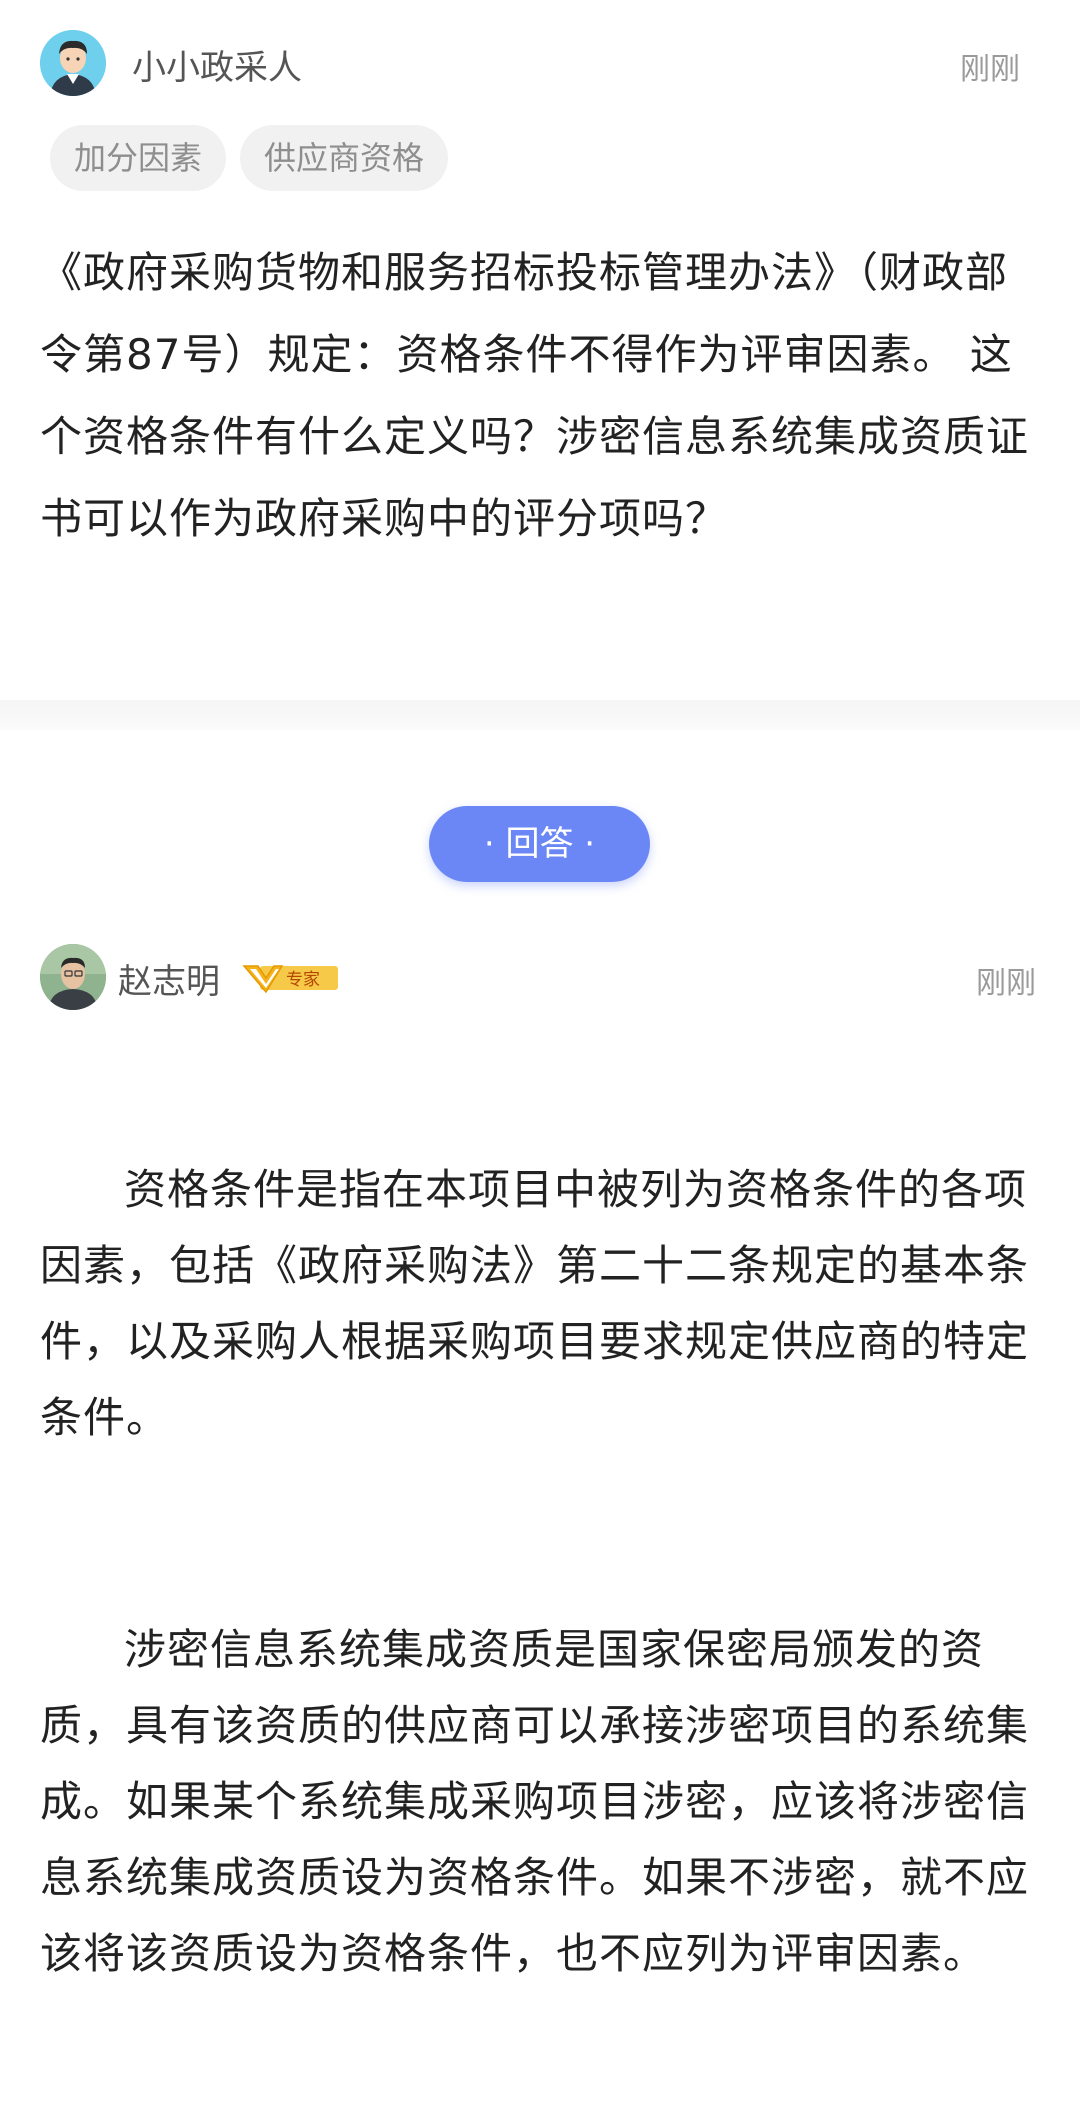 The width and height of the screenshot is (1080, 2104). What do you see at coordinates (1006, 983) in the screenshot?
I see `answer-time: 刚刚` at bounding box center [1006, 983].